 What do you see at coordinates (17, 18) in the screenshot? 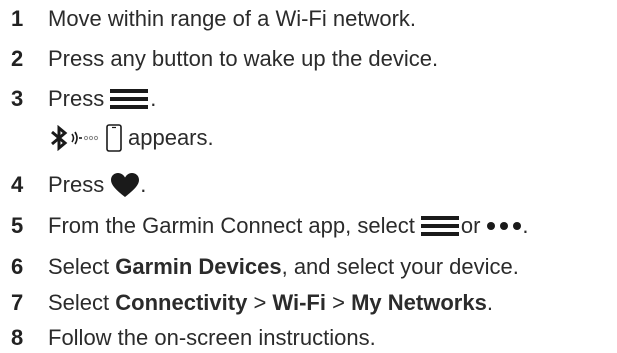
I see `step-number: 1` at bounding box center [17, 18].